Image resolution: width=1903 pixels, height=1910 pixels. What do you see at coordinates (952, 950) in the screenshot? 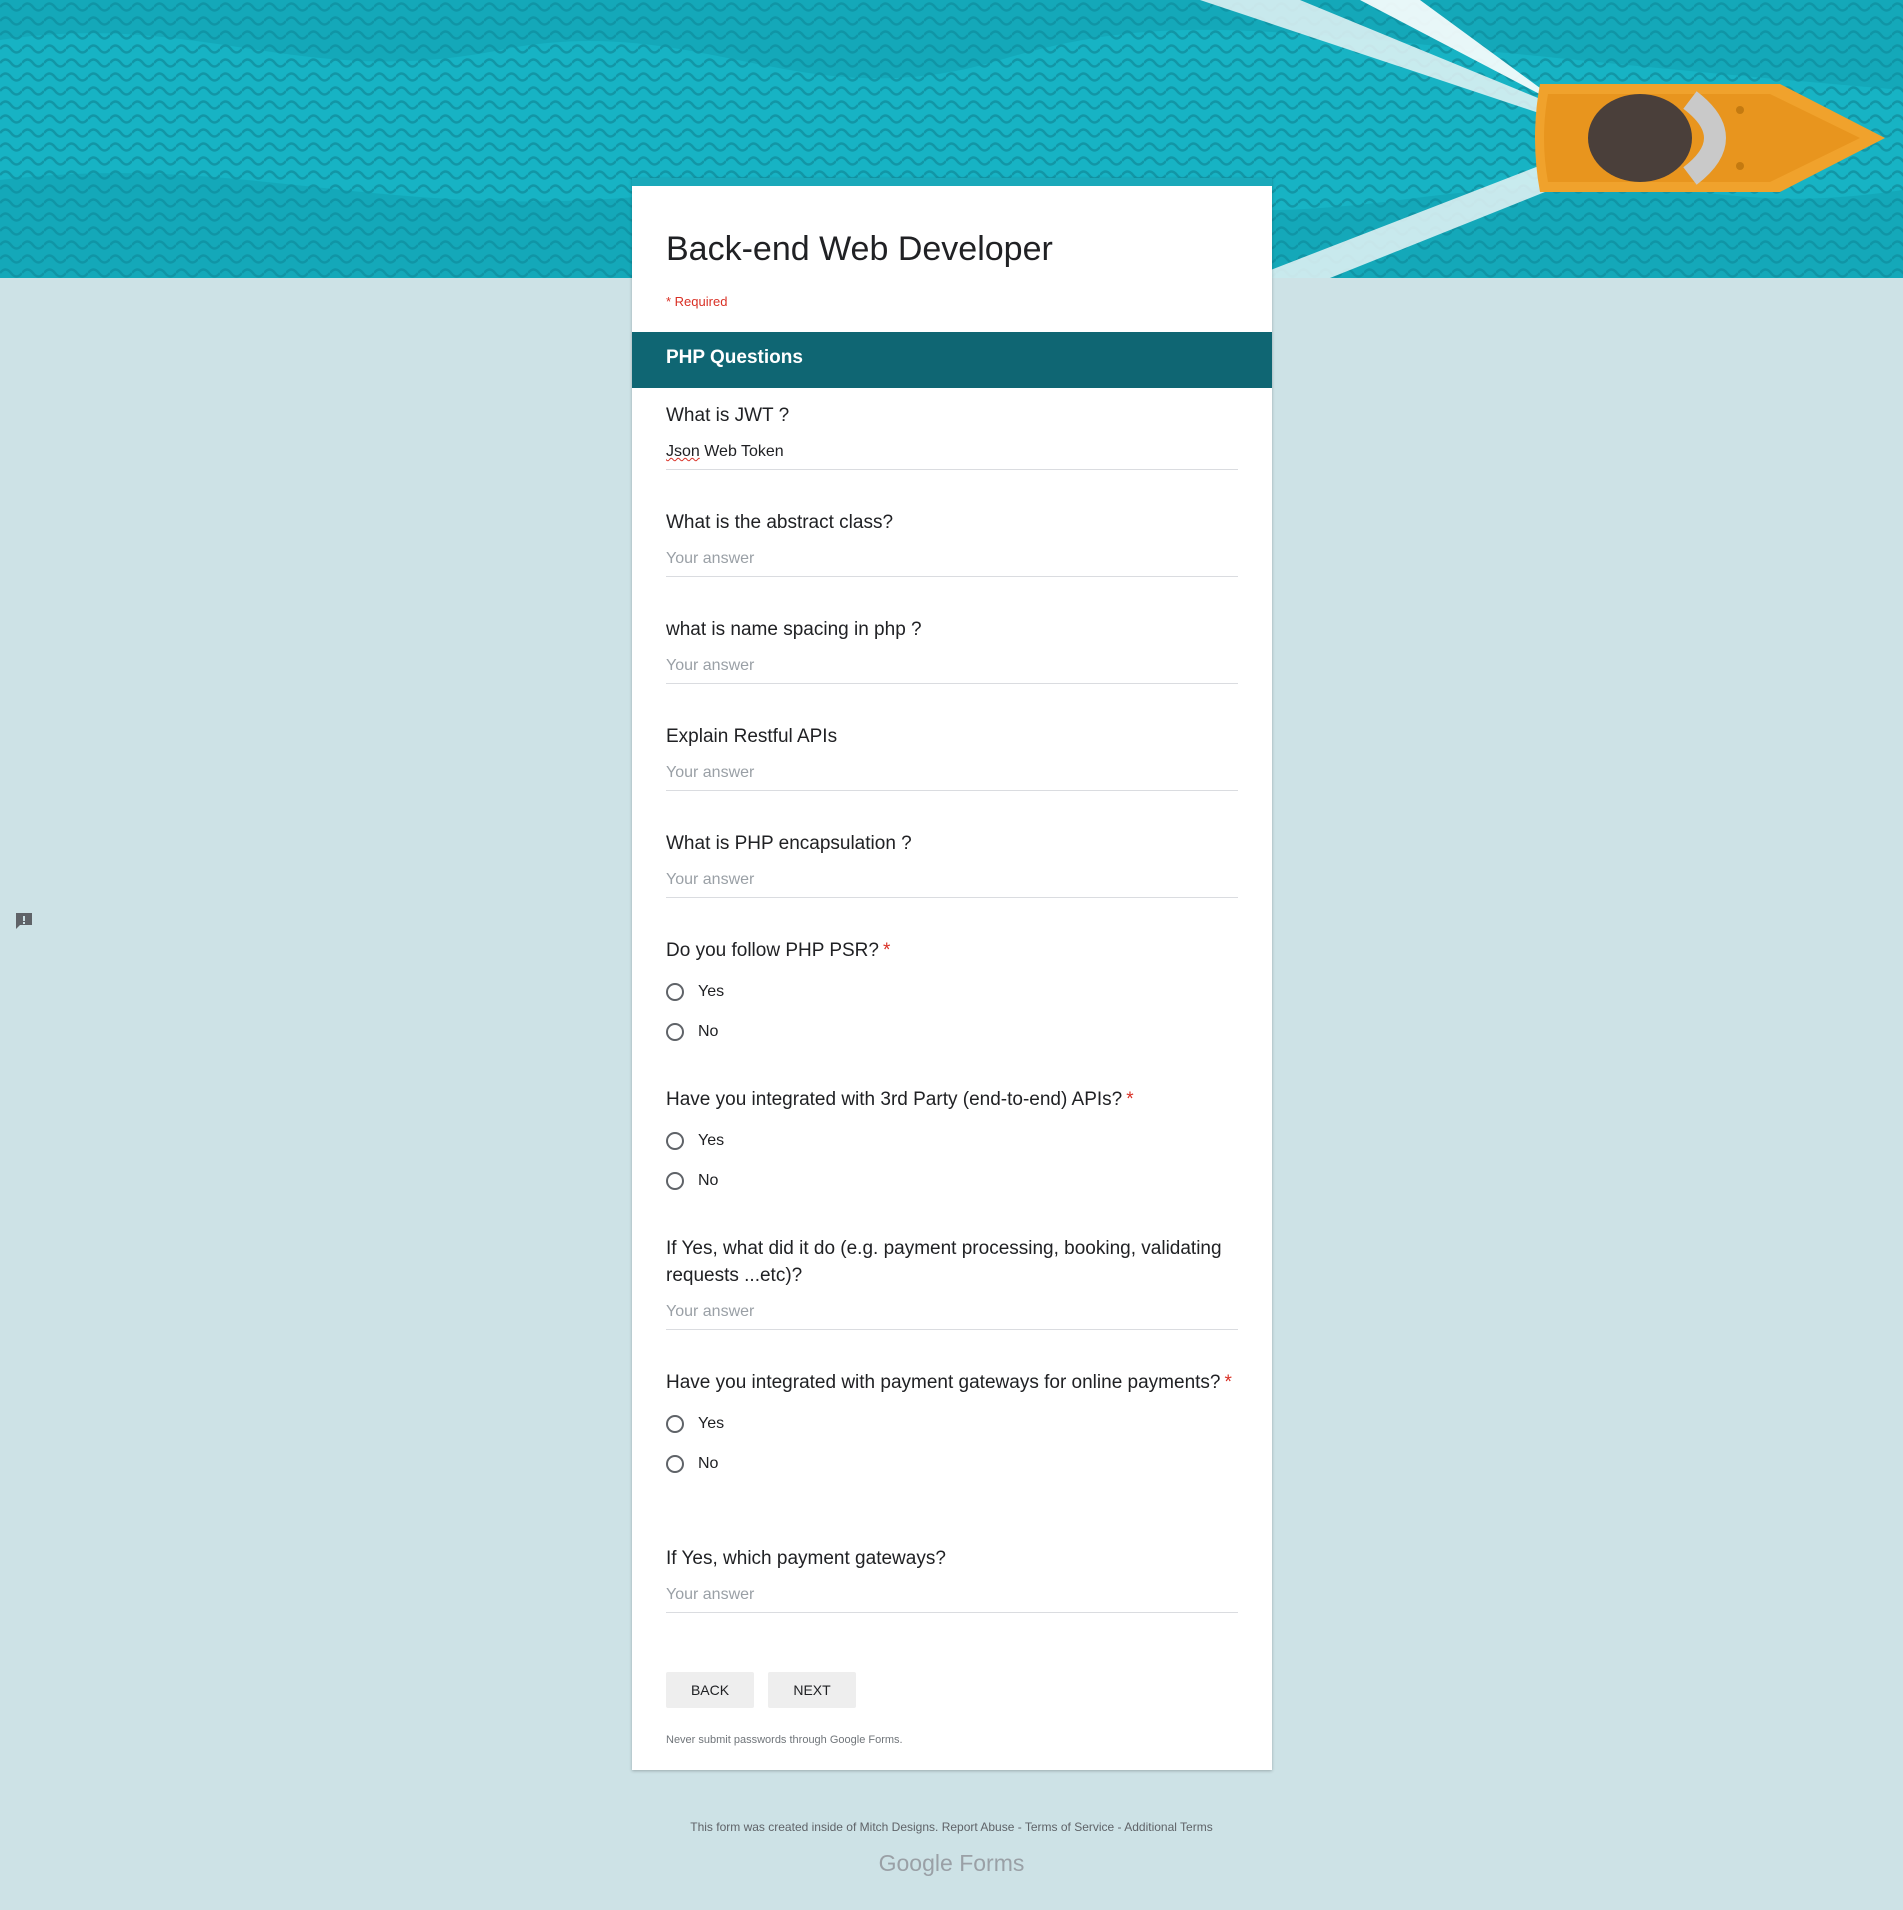
I see `question-label: Do you follow PHP PSR? *` at bounding box center [952, 950].